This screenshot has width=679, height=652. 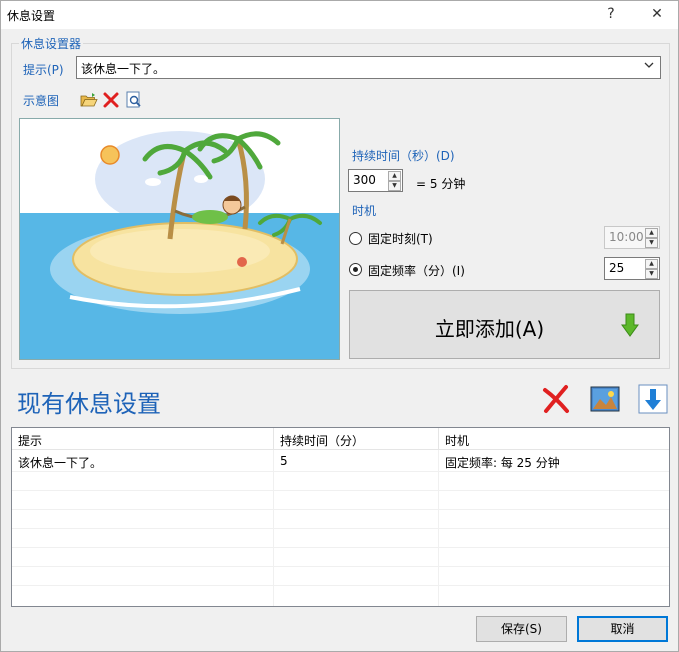 I want to click on image-icon, so click(x=605, y=400).